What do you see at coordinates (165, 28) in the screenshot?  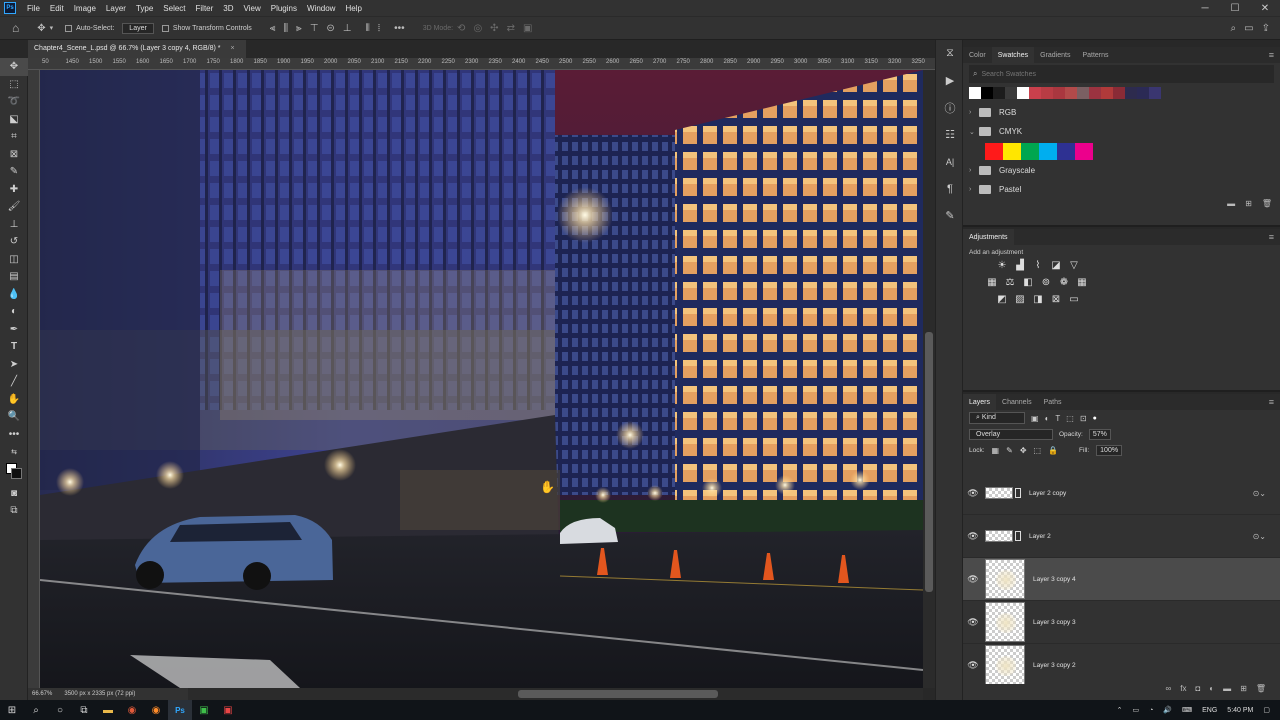 I see `show-transform-checkbox` at bounding box center [165, 28].